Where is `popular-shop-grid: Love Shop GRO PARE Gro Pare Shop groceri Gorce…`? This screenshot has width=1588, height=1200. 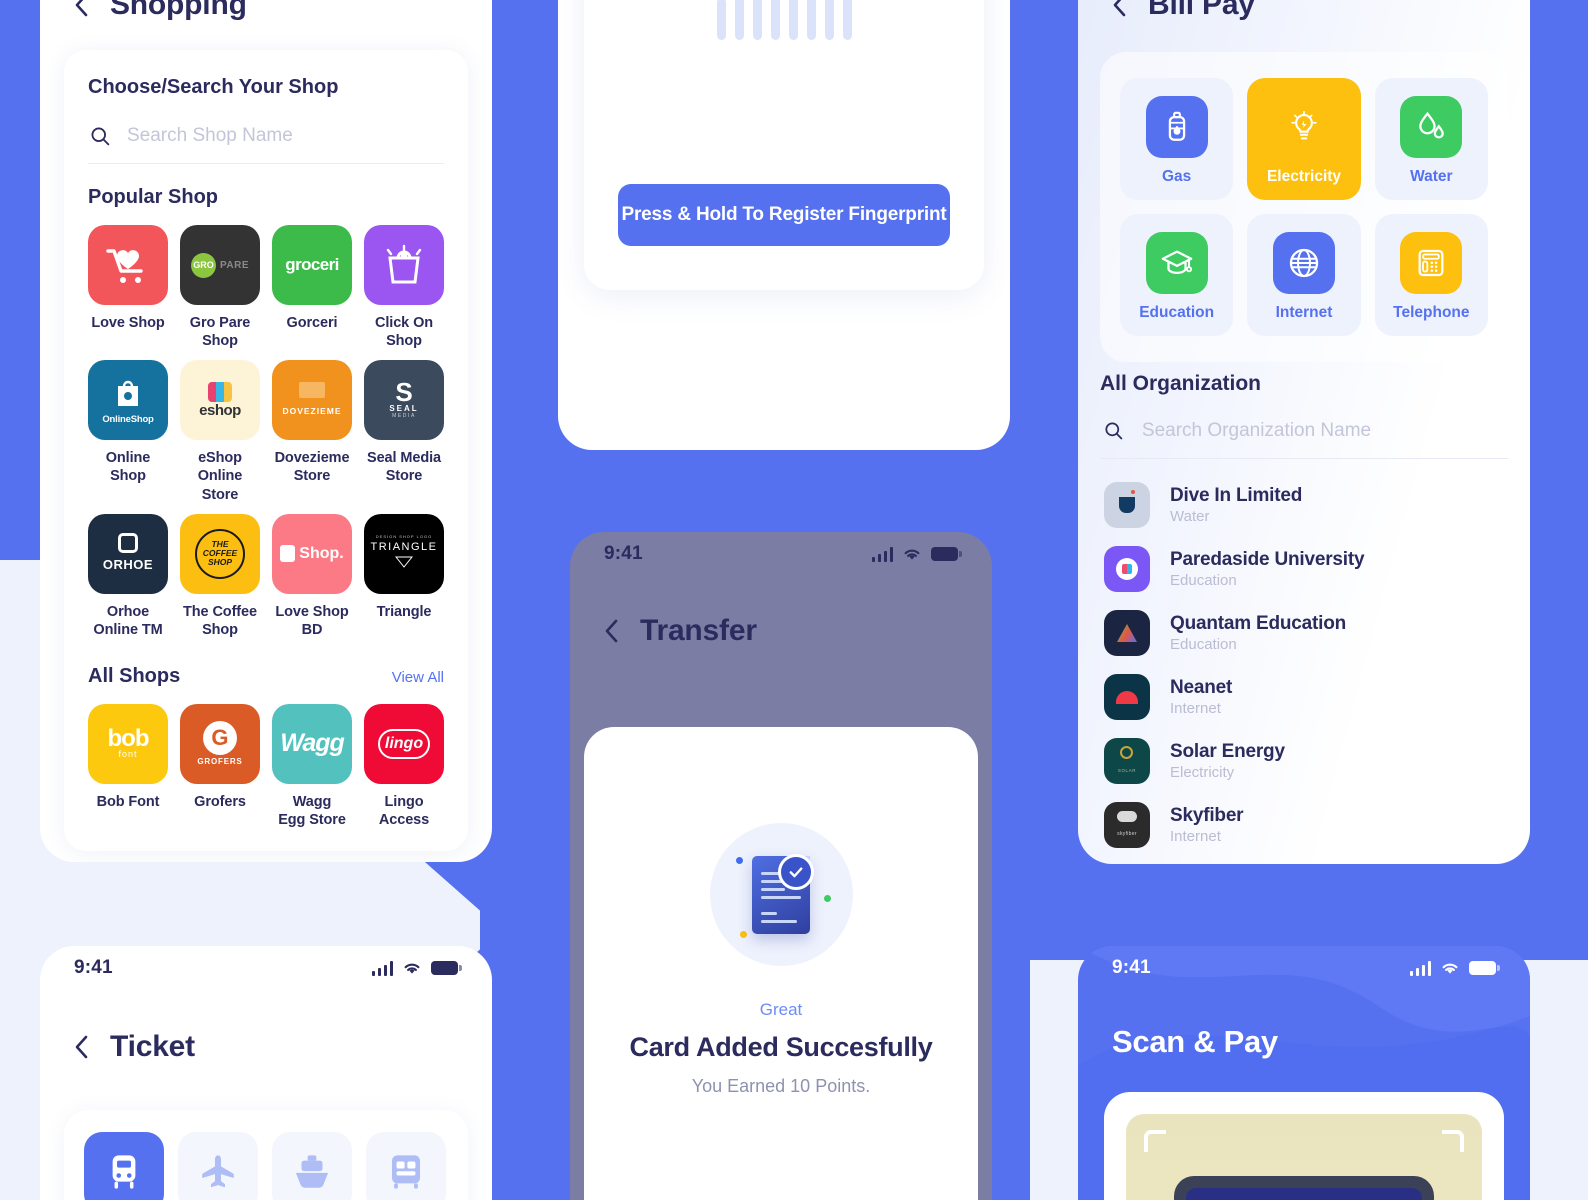
popular-shop-grid: Love Shop GRO PARE Gro Pare Shop groceri Gorce… is located at coordinates (266, 432).